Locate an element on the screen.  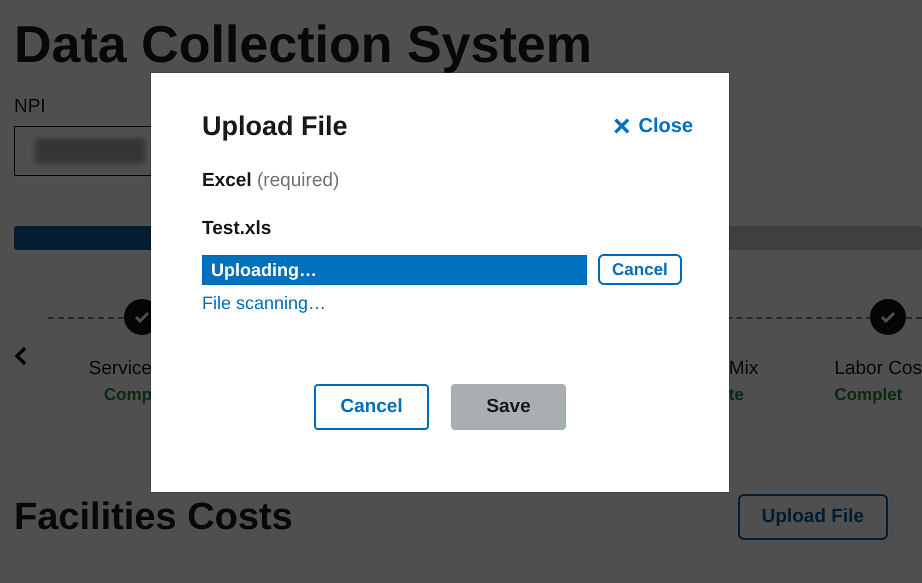
dialog-title: Upload File is located at coordinates (275, 126).